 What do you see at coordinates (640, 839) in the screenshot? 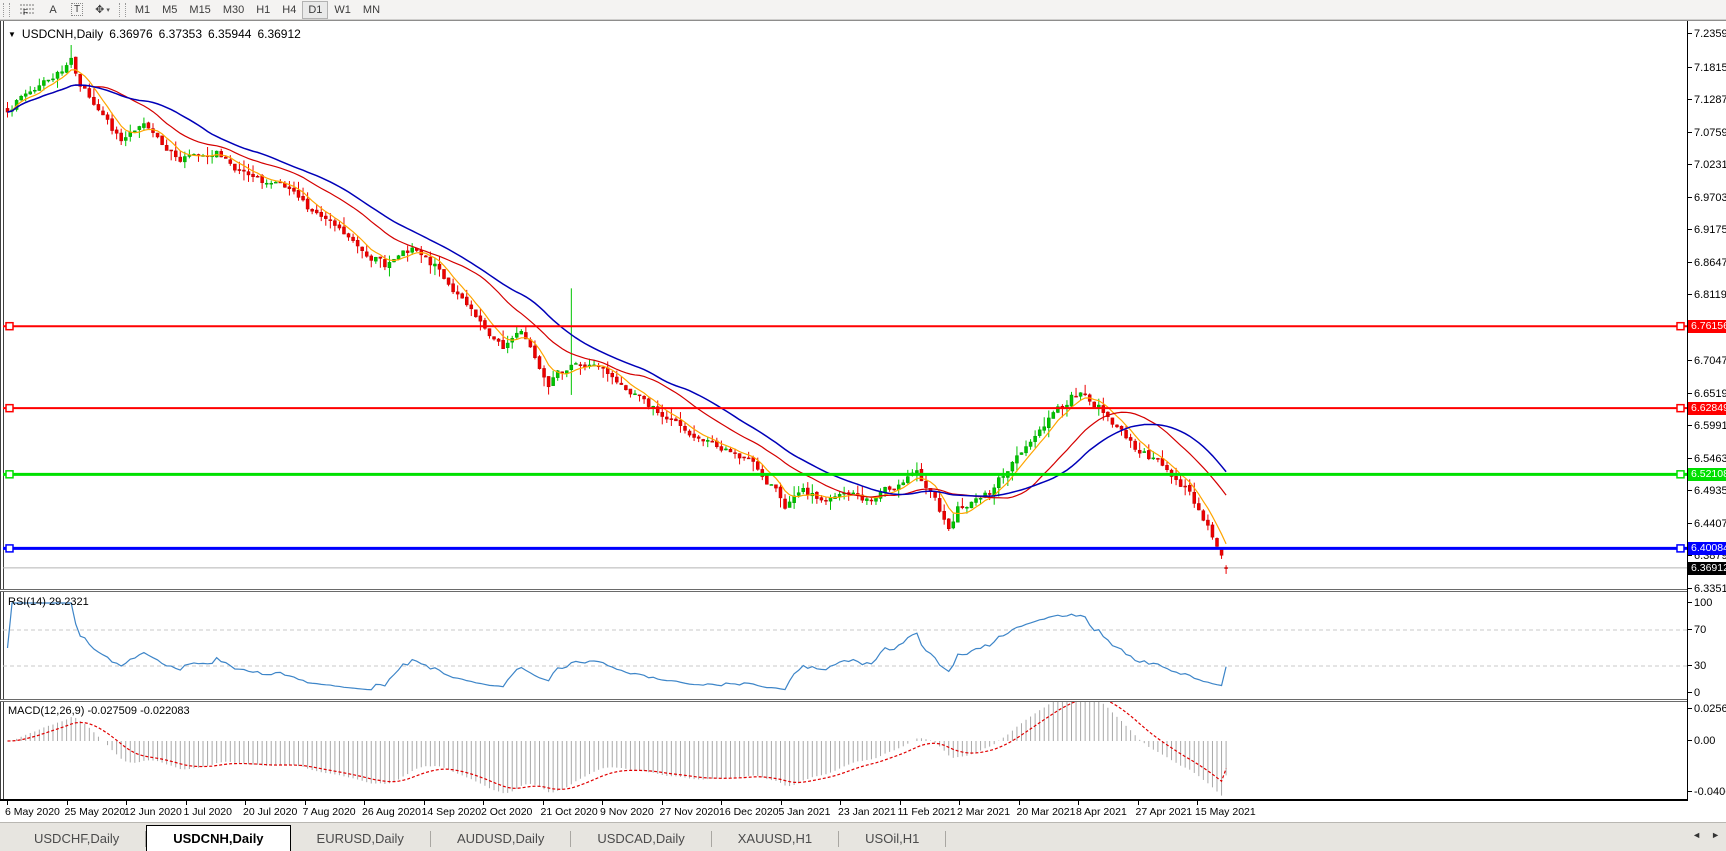
I see `chart-tab-usdcad: USDCAD,Daily` at bounding box center [640, 839].